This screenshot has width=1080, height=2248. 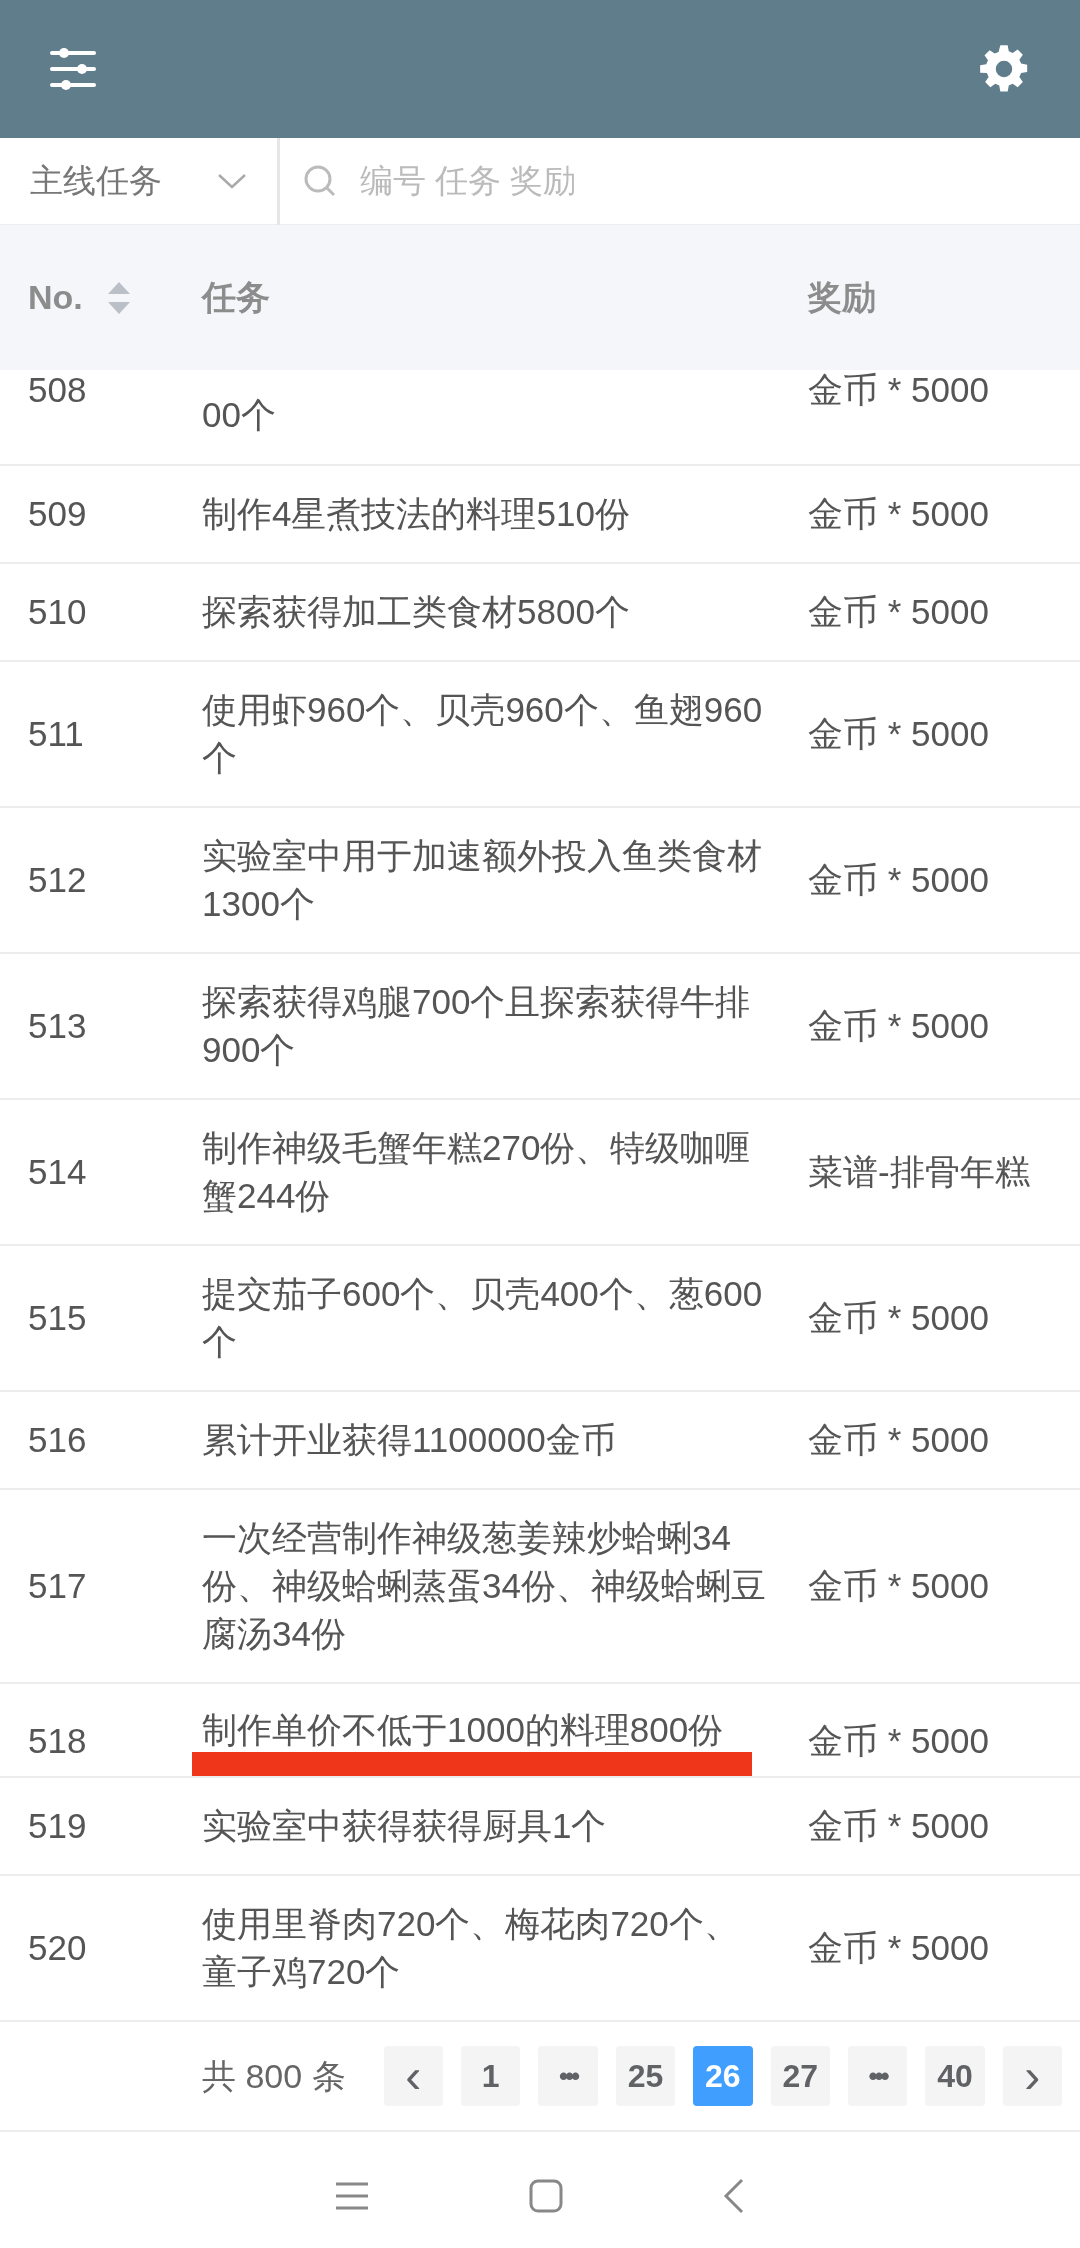 What do you see at coordinates (57, 1439) in the screenshot?
I see `table-cell: 516` at bounding box center [57, 1439].